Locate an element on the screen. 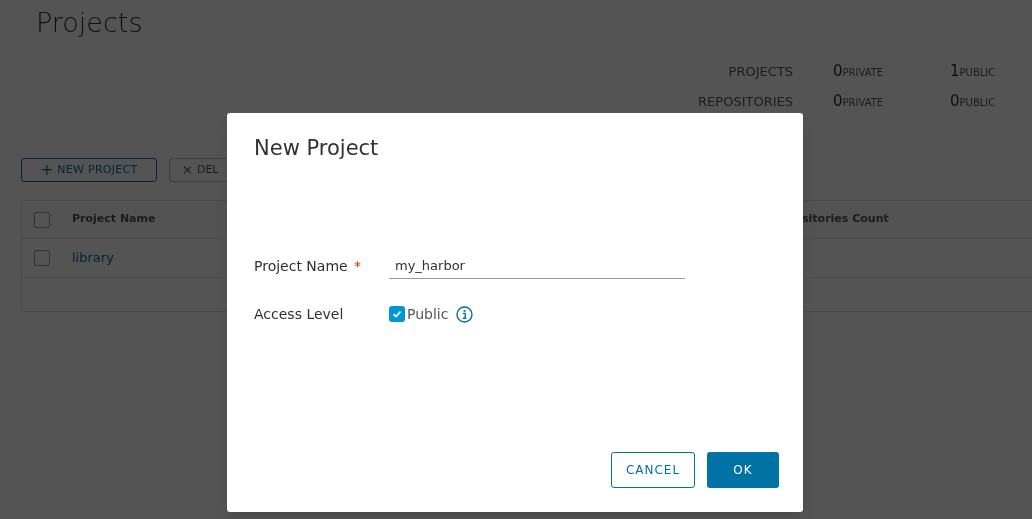 Image resolution: width=1032 pixels, height=519 pixels. check-icon is located at coordinates (397, 314).